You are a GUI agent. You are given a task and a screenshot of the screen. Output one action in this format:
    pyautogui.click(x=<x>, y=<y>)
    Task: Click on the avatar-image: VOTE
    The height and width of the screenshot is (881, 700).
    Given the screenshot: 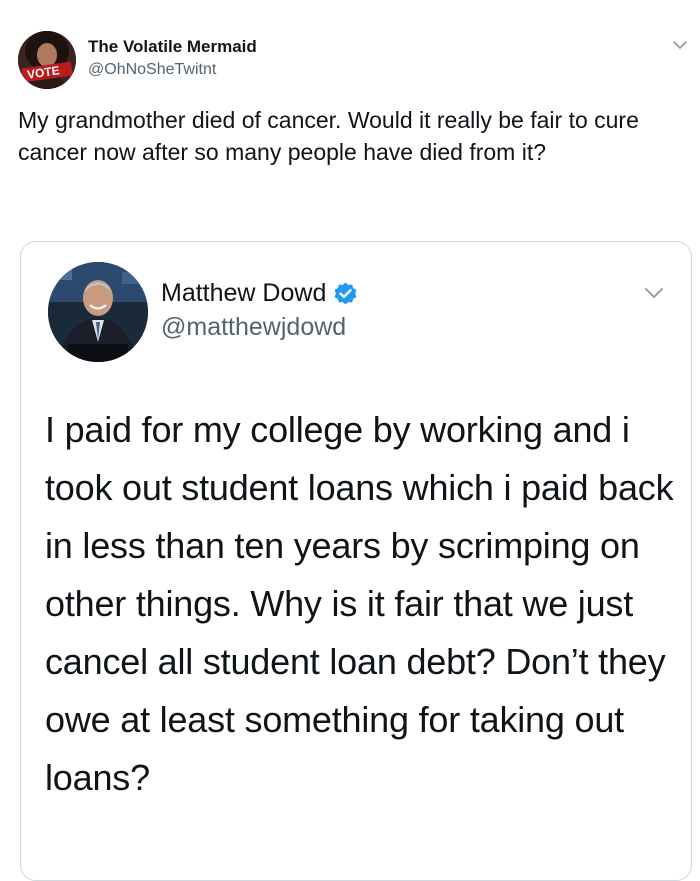 What is the action you would take?
    pyautogui.click(x=47, y=60)
    